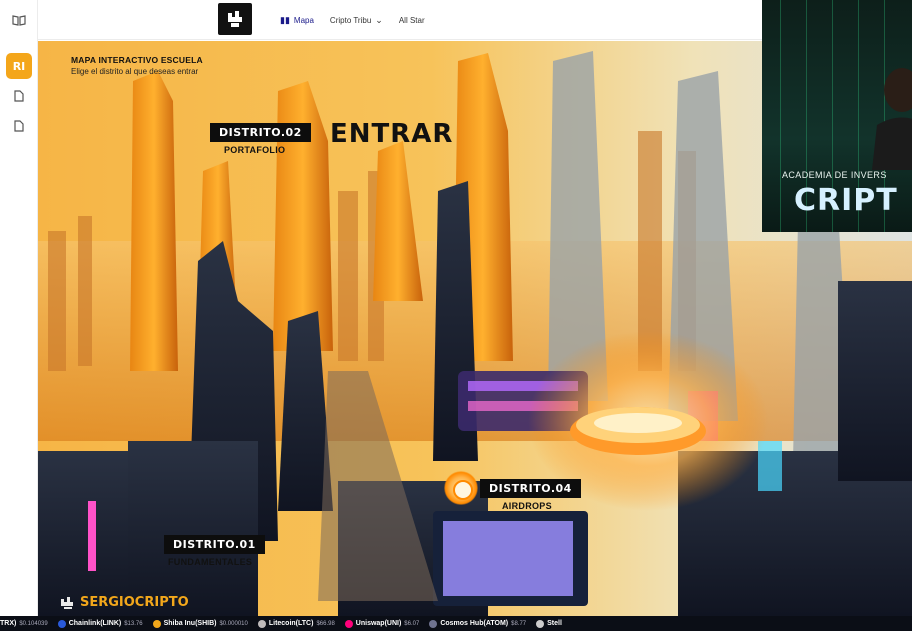 This screenshot has width=912, height=631. Describe the element at coordinates (296, 623) in the screenshot. I see `ticker-item: Litecoin(LTC) $66.98` at that location.